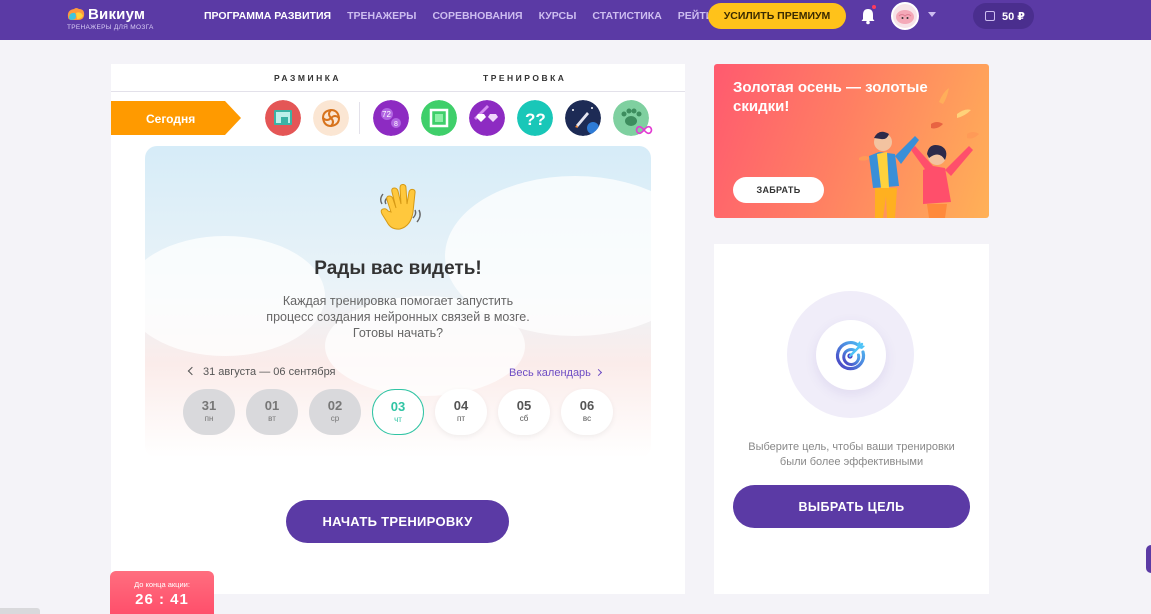  I want to click on full-calendar-label: Весь календарь, so click(550, 373).